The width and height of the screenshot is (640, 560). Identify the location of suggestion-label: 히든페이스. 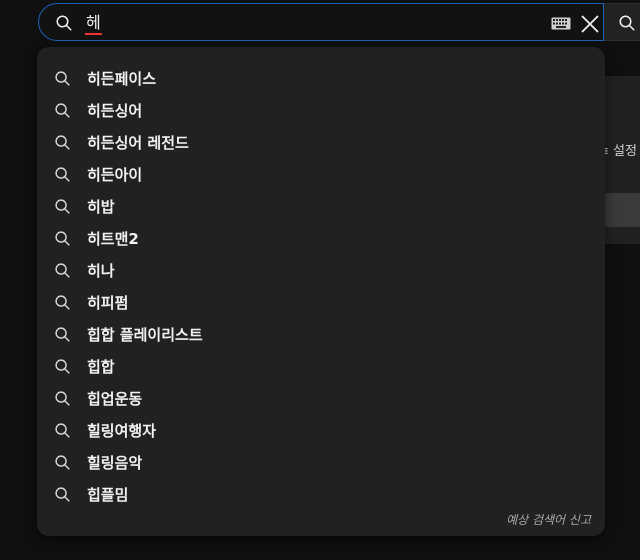
(122, 79).